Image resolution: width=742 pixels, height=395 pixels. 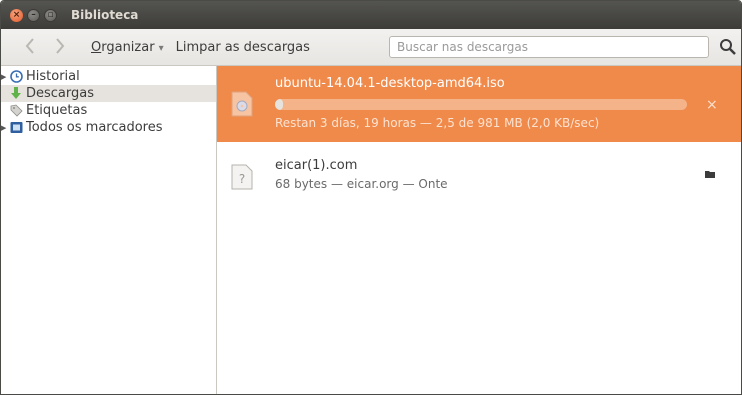 What do you see at coordinates (543, 47) in the screenshot?
I see `search-input` at bounding box center [543, 47].